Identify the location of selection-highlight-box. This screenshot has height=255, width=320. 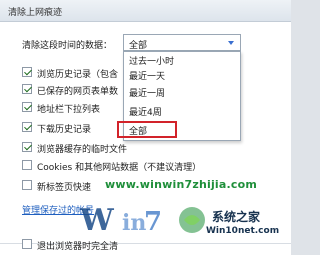
(147, 129).